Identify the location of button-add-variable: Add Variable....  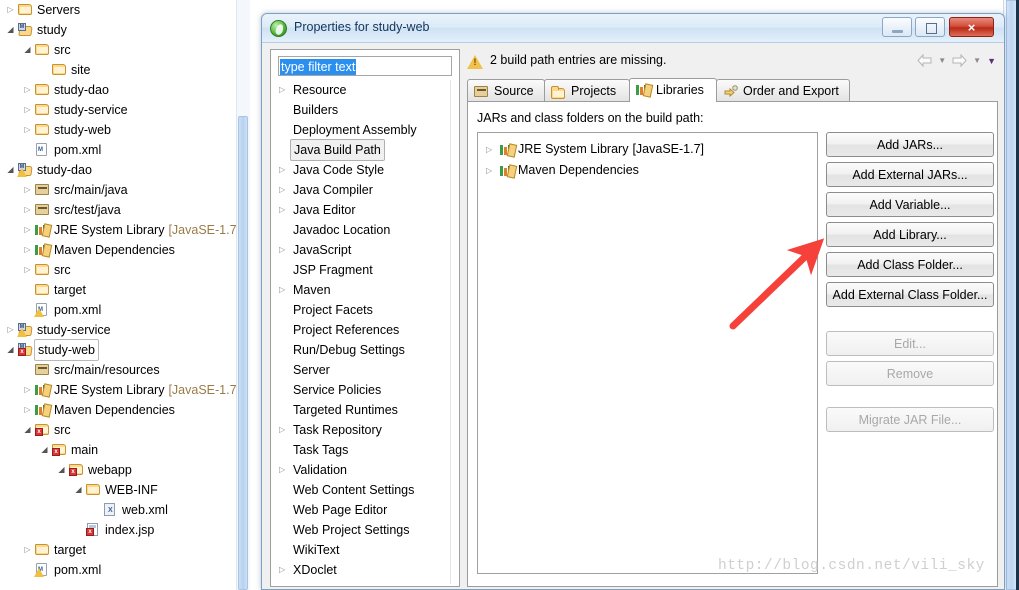
(910, 204).